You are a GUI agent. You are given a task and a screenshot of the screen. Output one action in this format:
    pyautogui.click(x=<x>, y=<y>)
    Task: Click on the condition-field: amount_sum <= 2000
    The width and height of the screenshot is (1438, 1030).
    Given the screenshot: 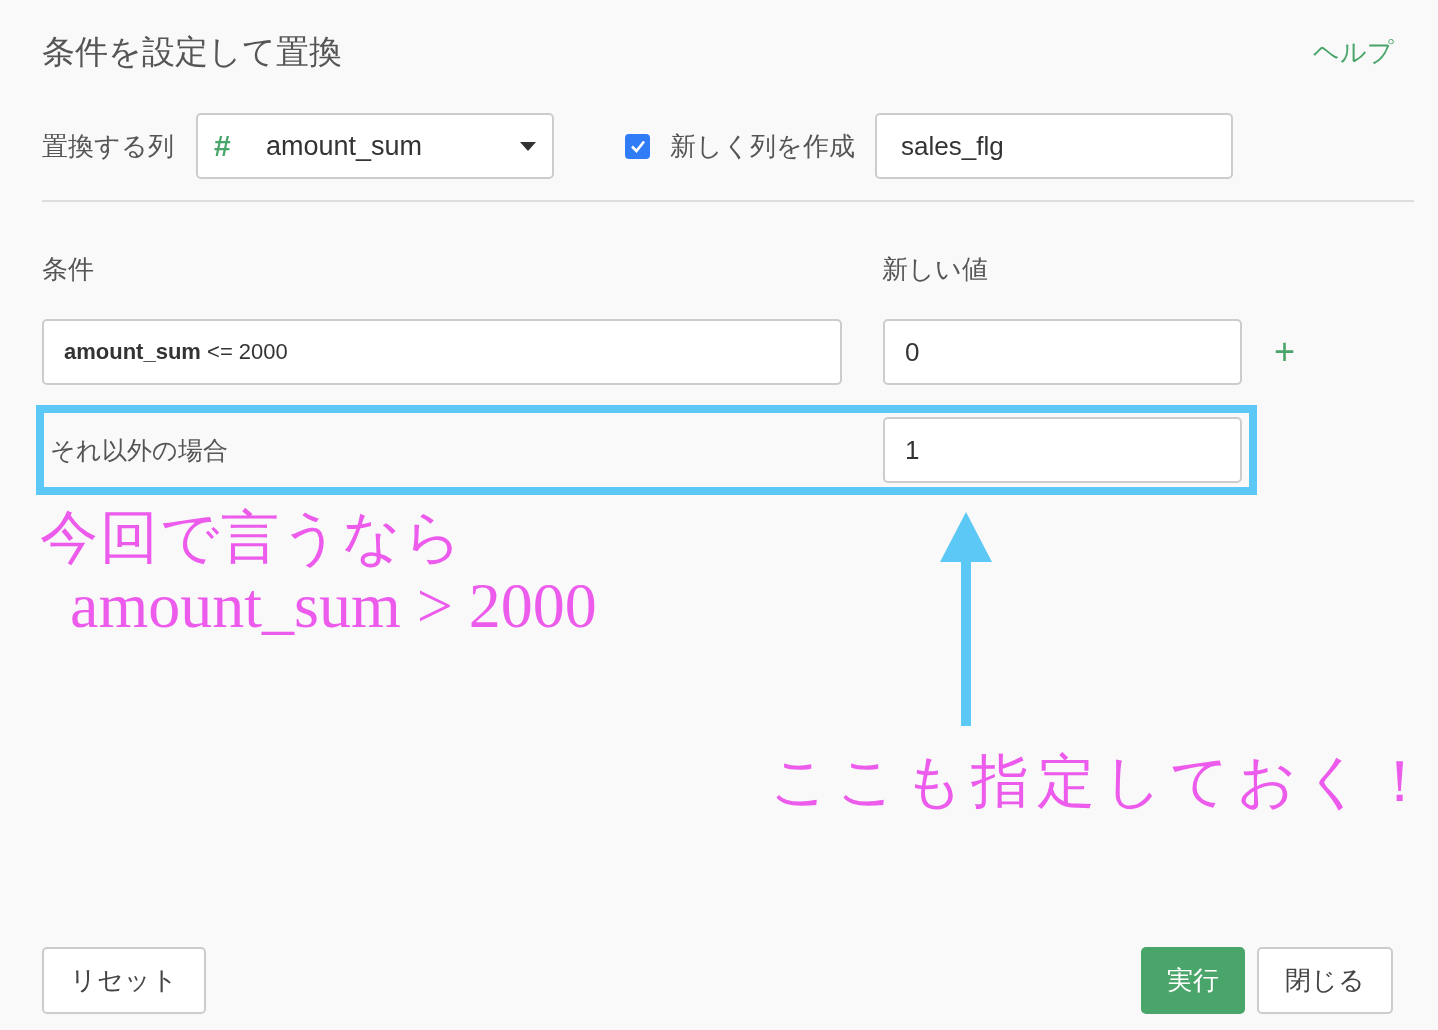 What is the action you would take?
    pyautogui.click(x=442, y=352)
    